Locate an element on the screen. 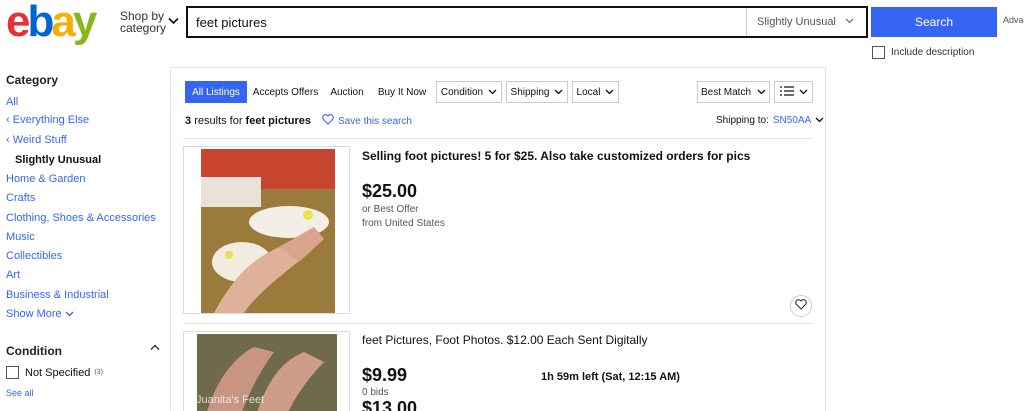 The width and height of the screenshot is (1024, 411). results-query: feet pictures is located at coordinates (278, 121).